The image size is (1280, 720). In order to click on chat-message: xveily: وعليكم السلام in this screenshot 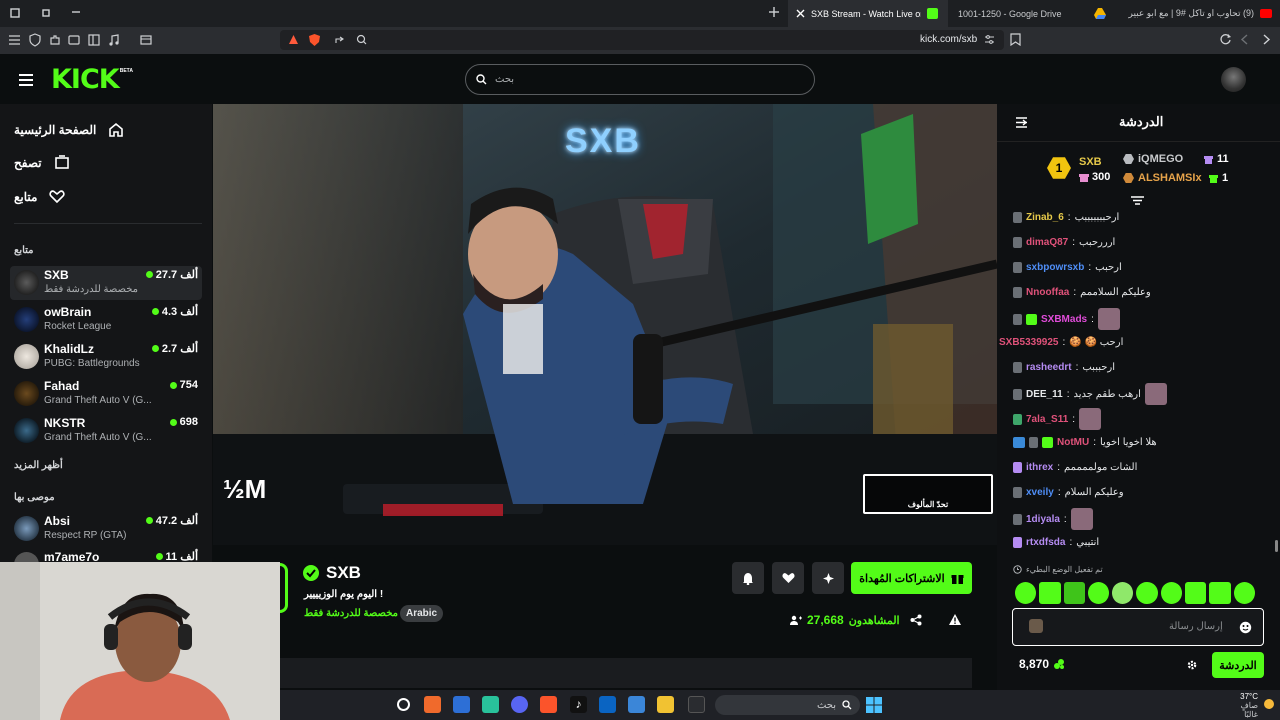, I will do `click(1143, 492)`.